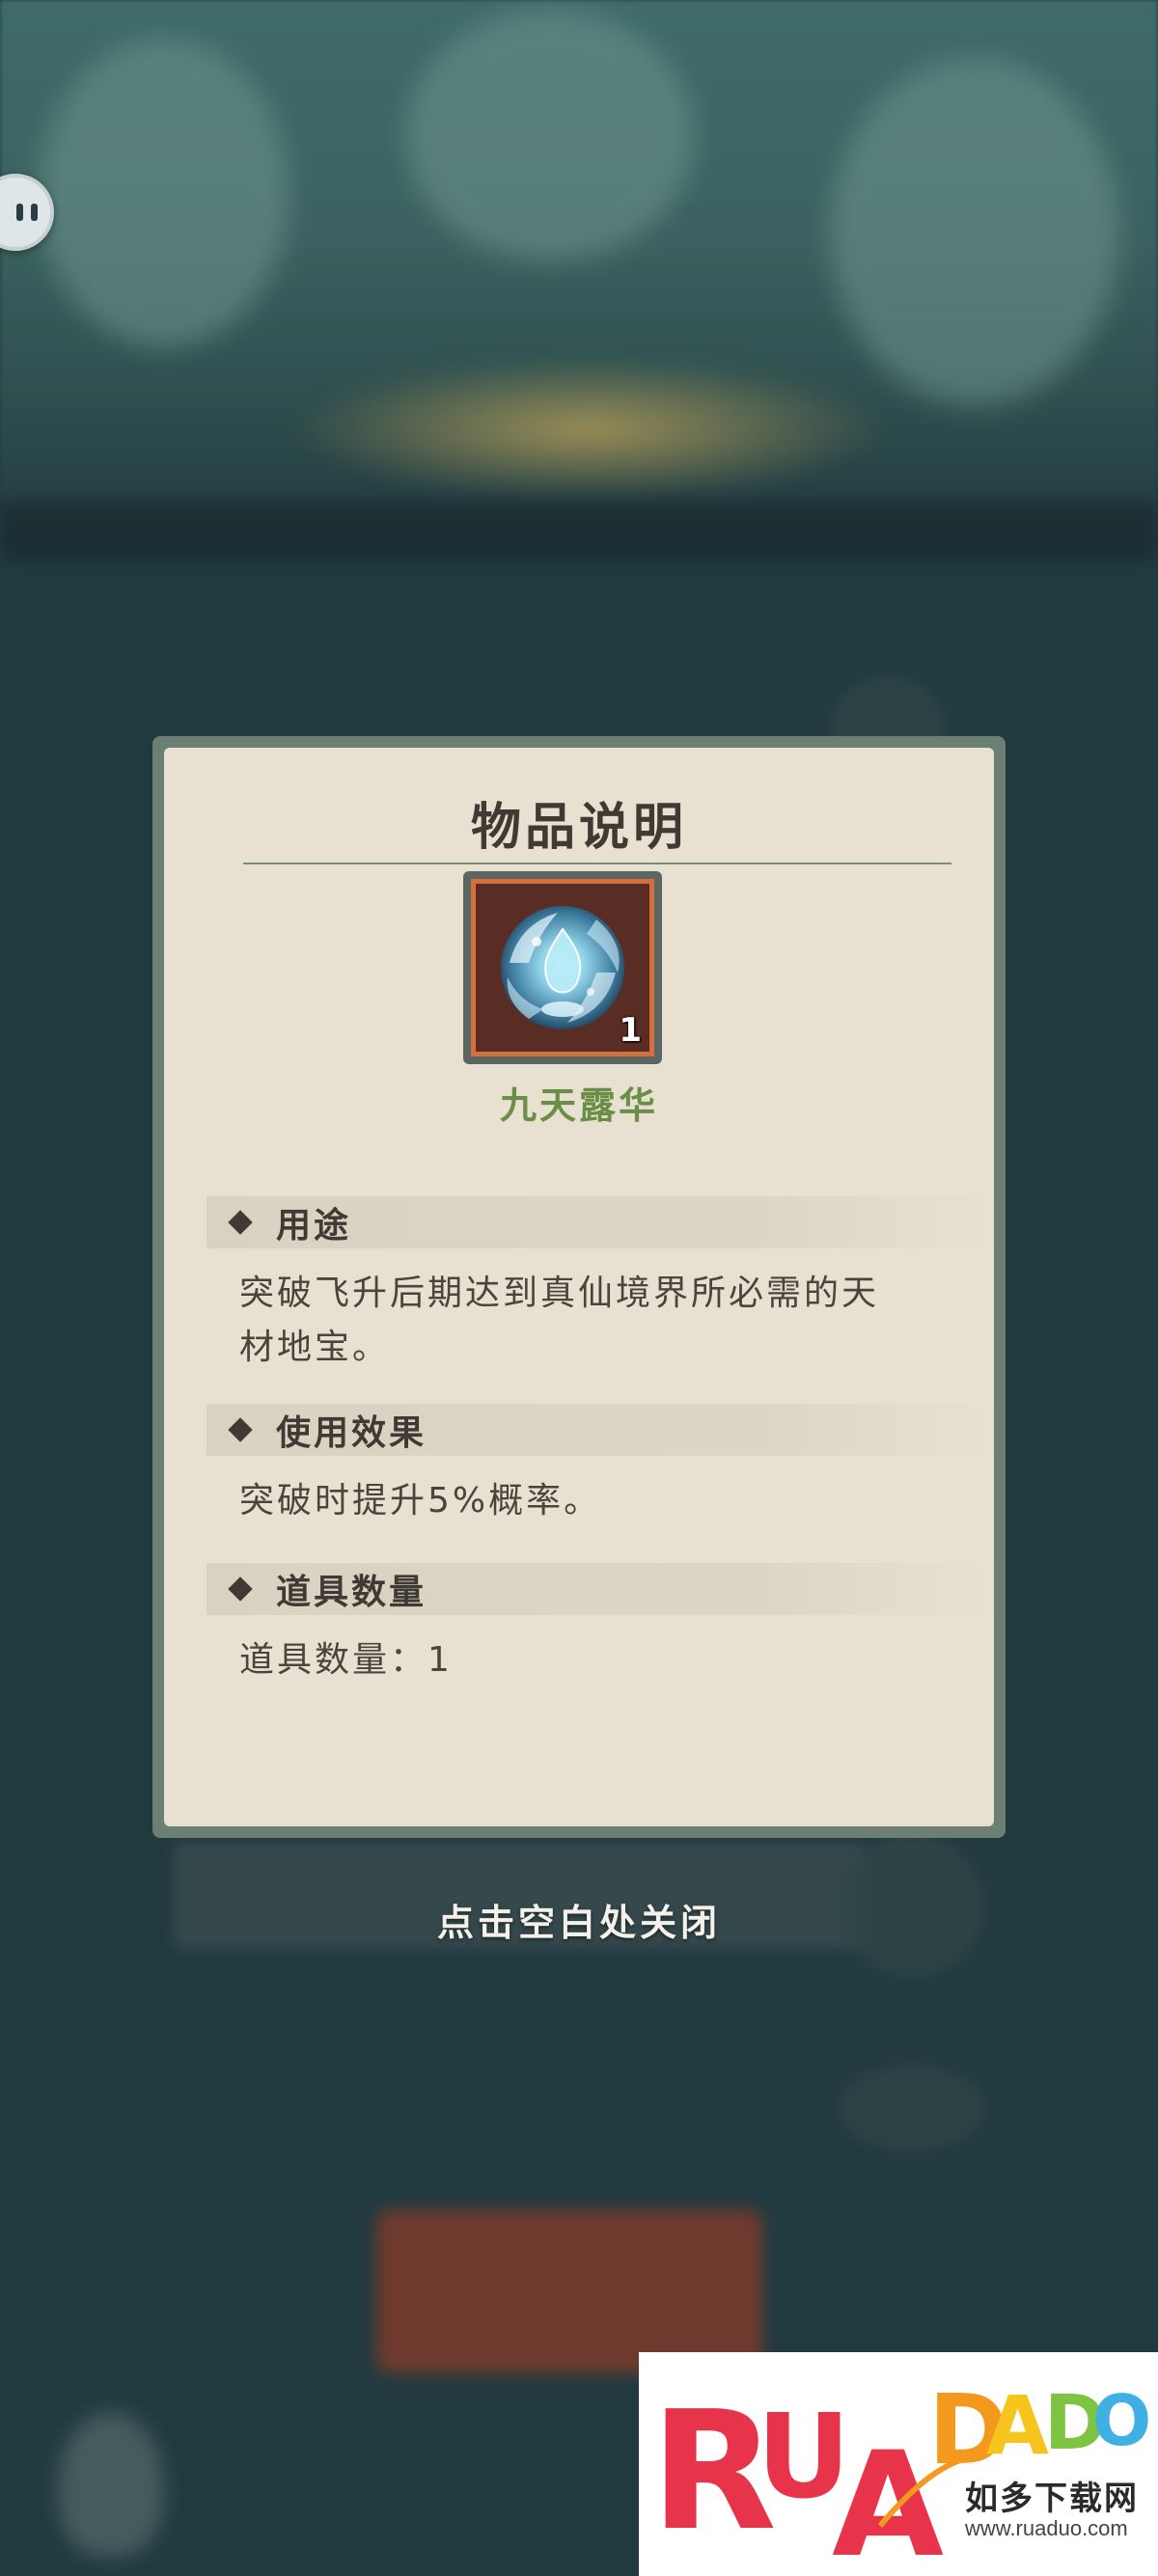  What do you see at coordinates (602, 1430) in the screenshot?
I see `section-header-effect: 使用效果` at bounding box center [602, 1430].